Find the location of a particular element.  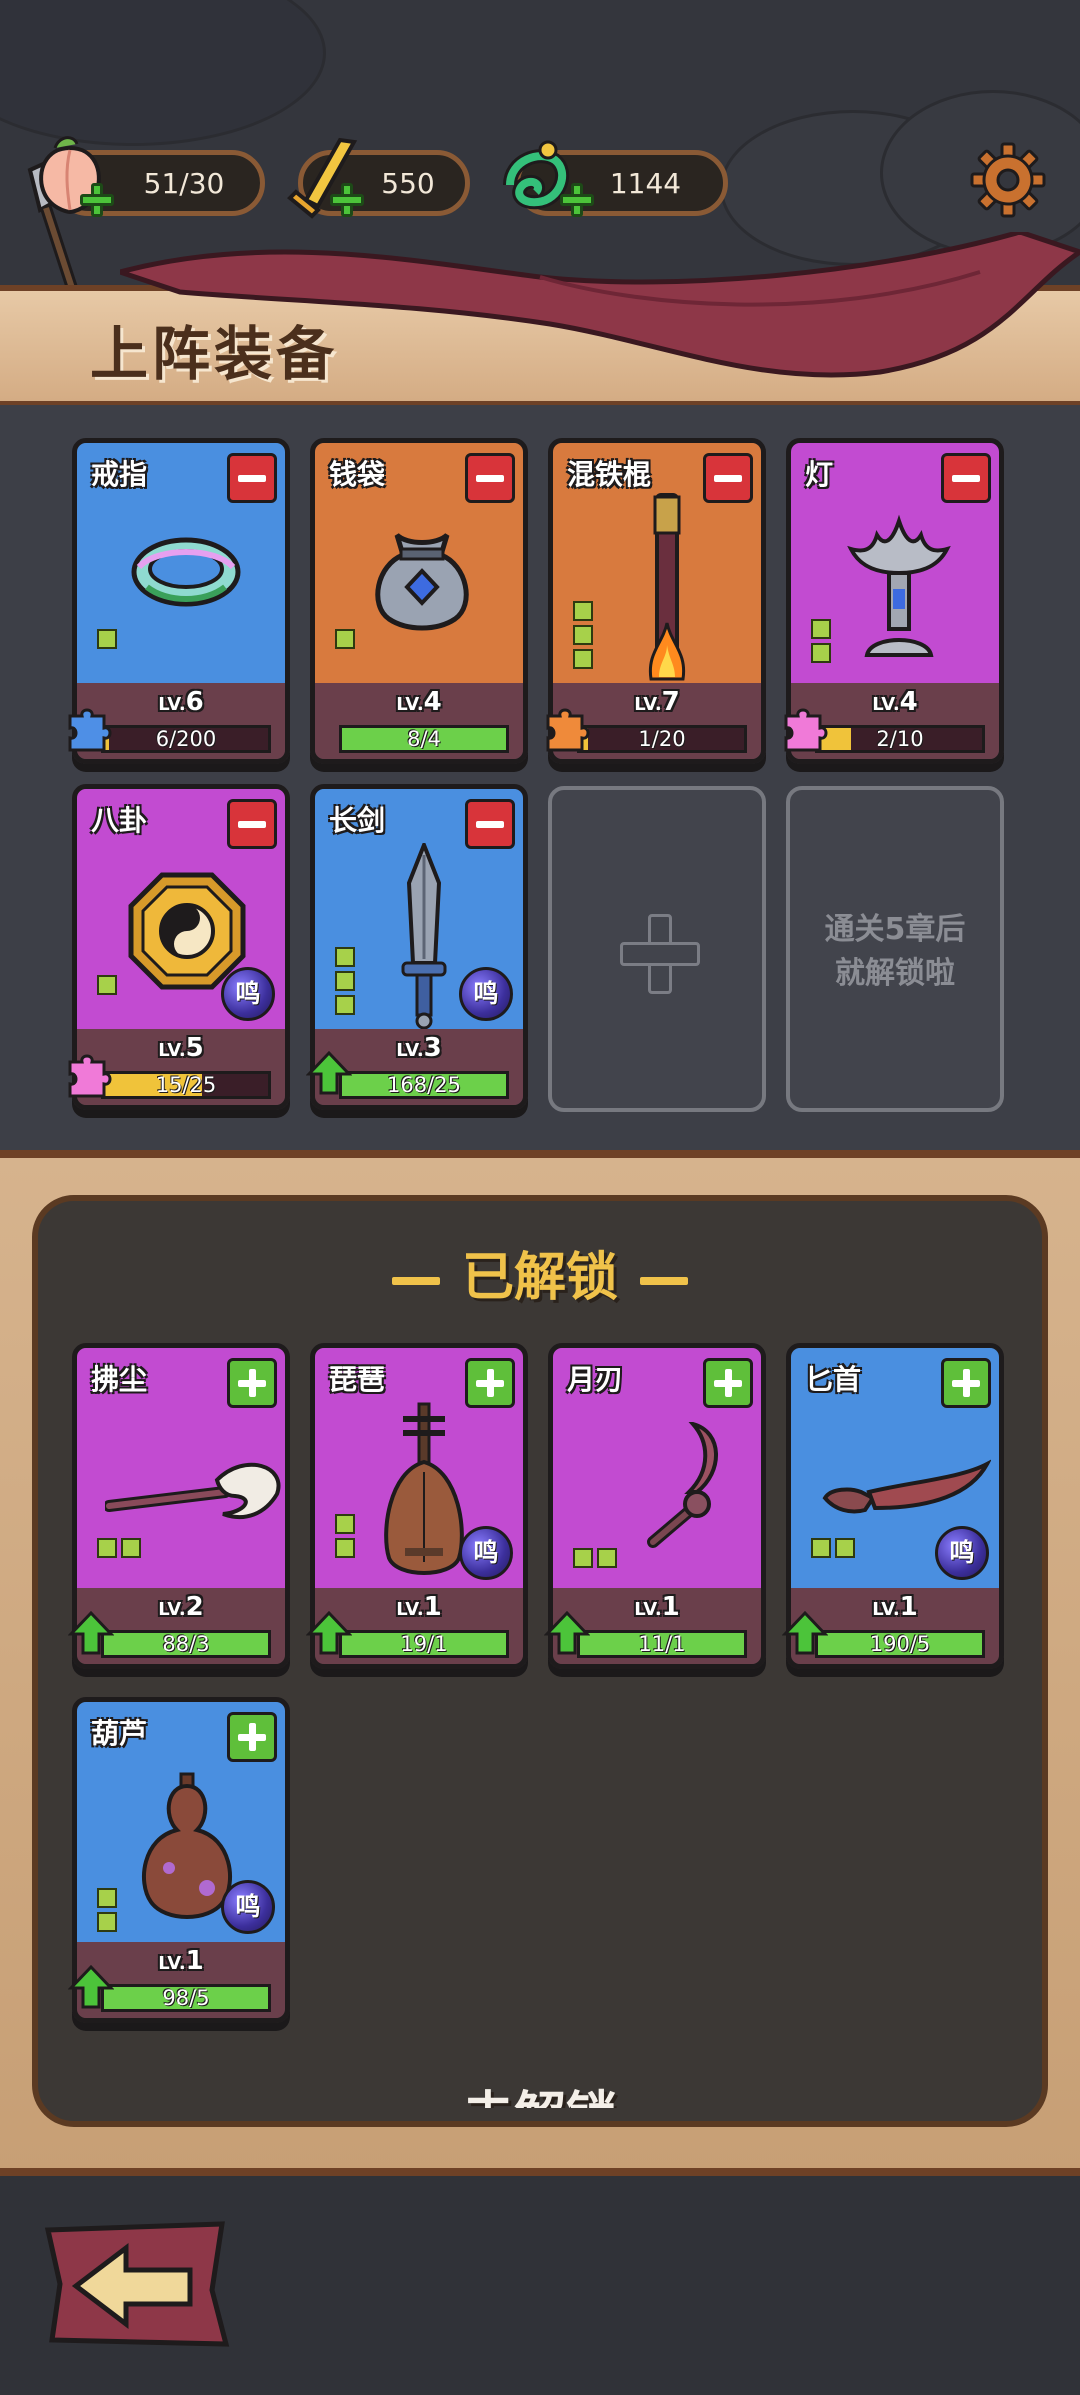

empty-slot-locked: 通关5章后 就解锁啦 is located at coordinates (895, 949).